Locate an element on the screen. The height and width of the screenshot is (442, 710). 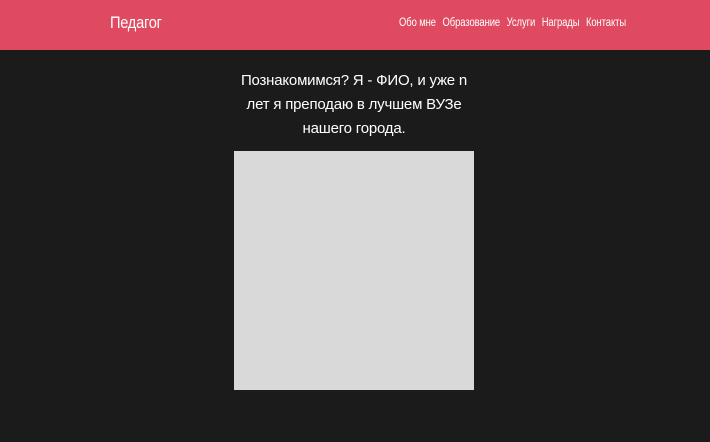
site-logo: Педагог is located at coordinates (136, 23).